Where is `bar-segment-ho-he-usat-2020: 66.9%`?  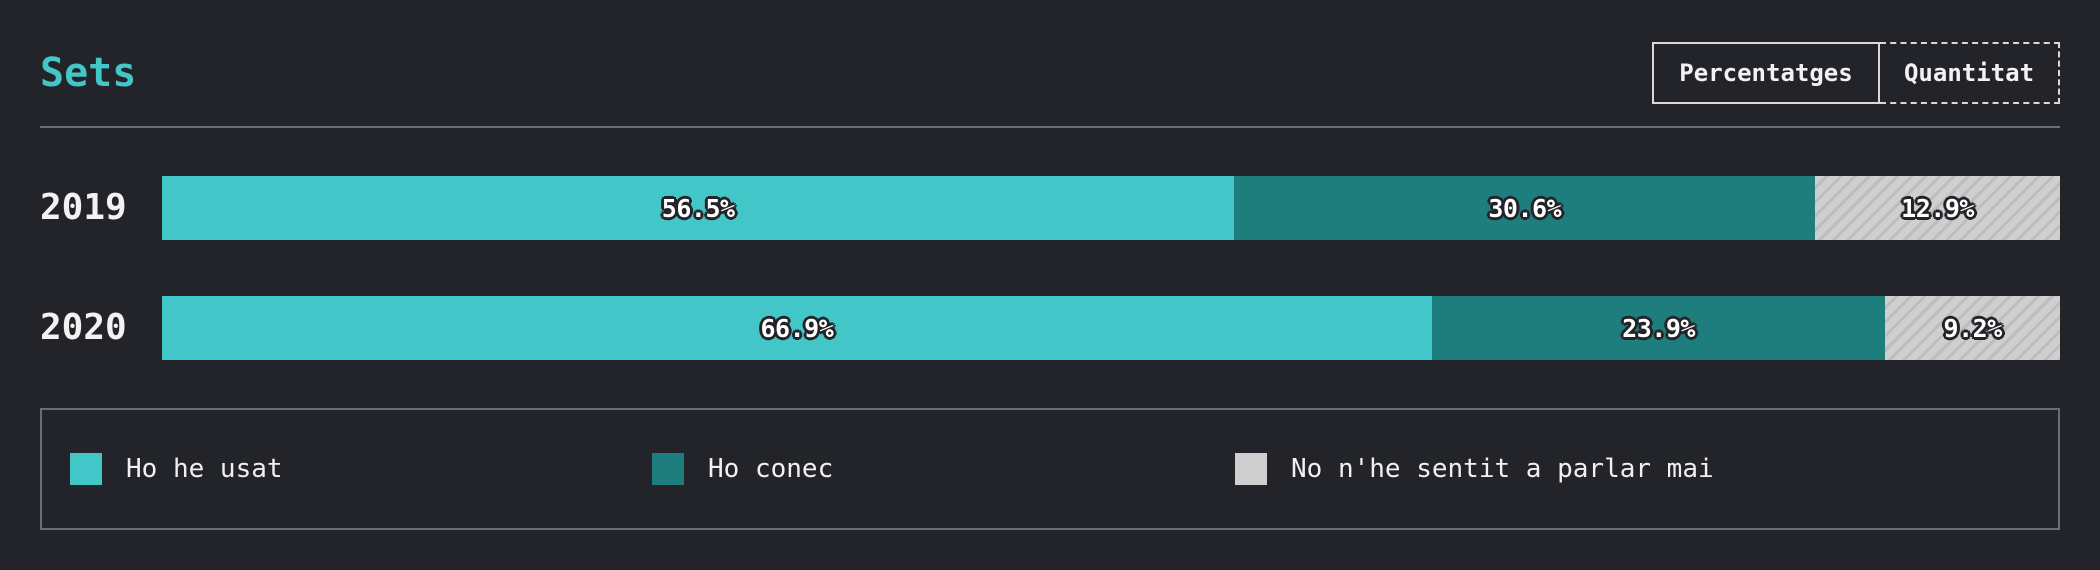 bar-segment-ho-he-usat-2020: 66.9% is located at coordinates (797, 328).